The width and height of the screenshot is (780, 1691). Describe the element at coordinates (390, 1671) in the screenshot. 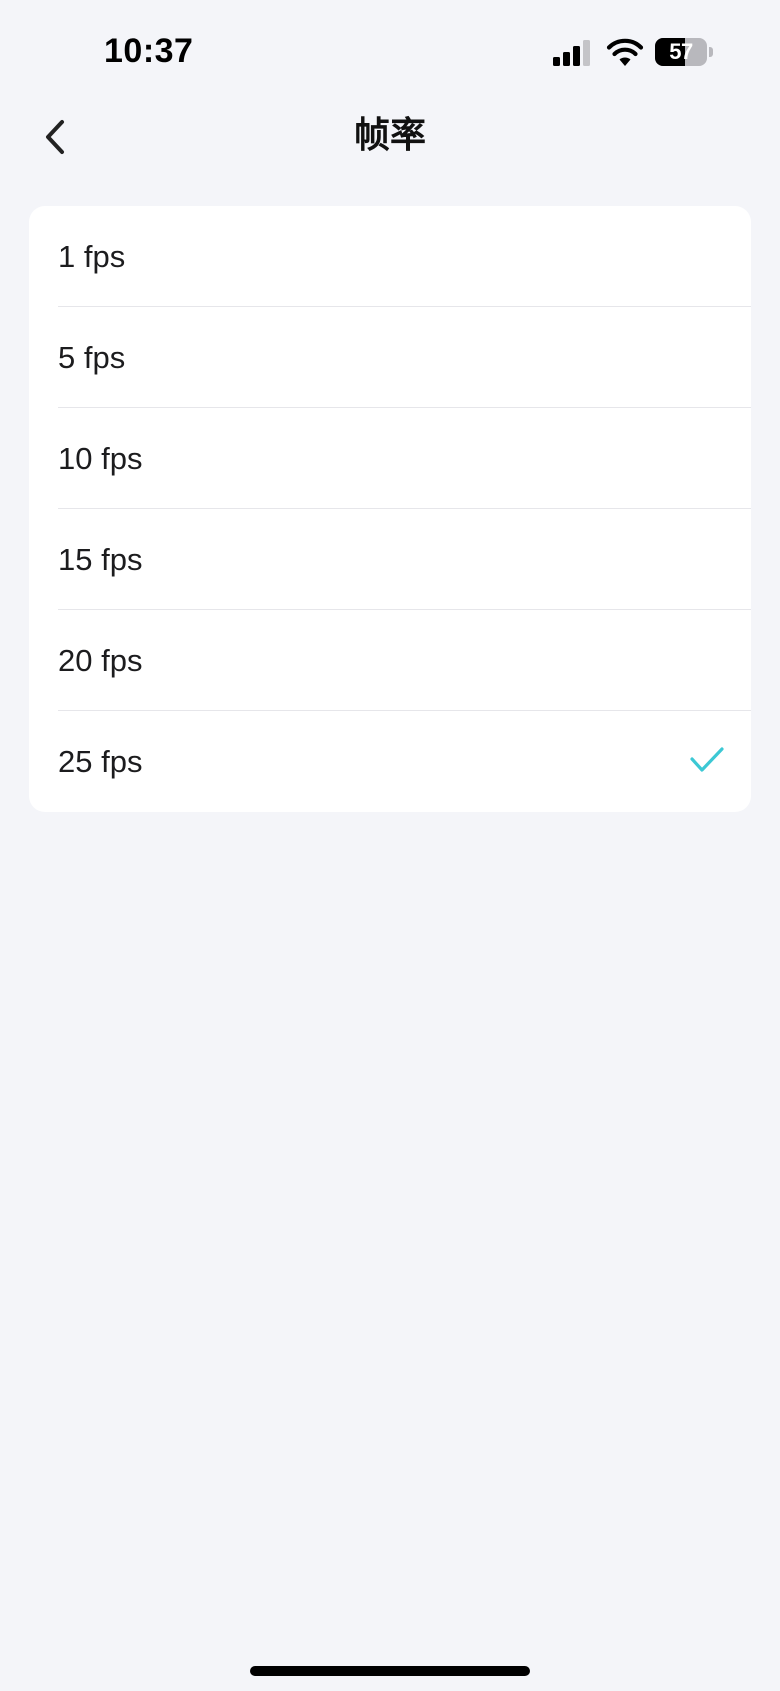

I see `home-indicator` at that location.